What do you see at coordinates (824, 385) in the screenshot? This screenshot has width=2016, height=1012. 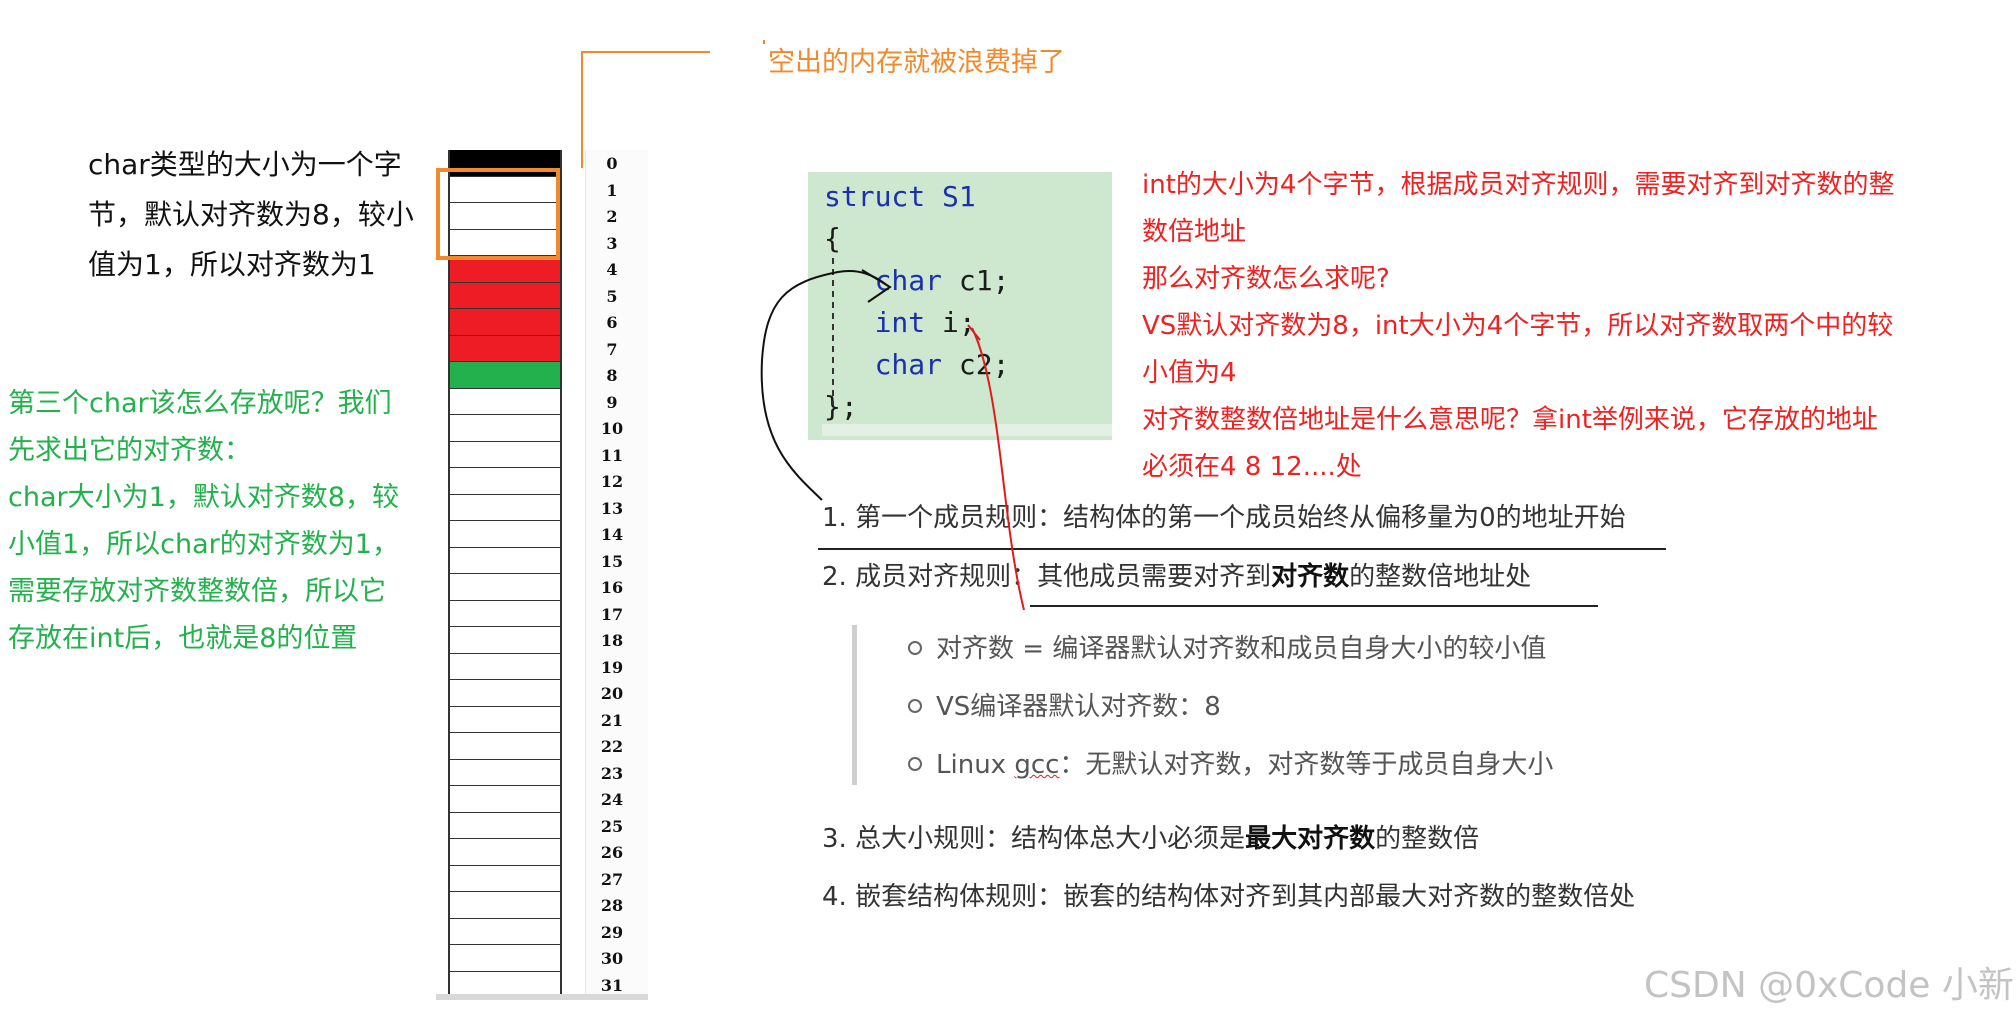 I see `first-member-arrow` at bounding box center [824, 385].